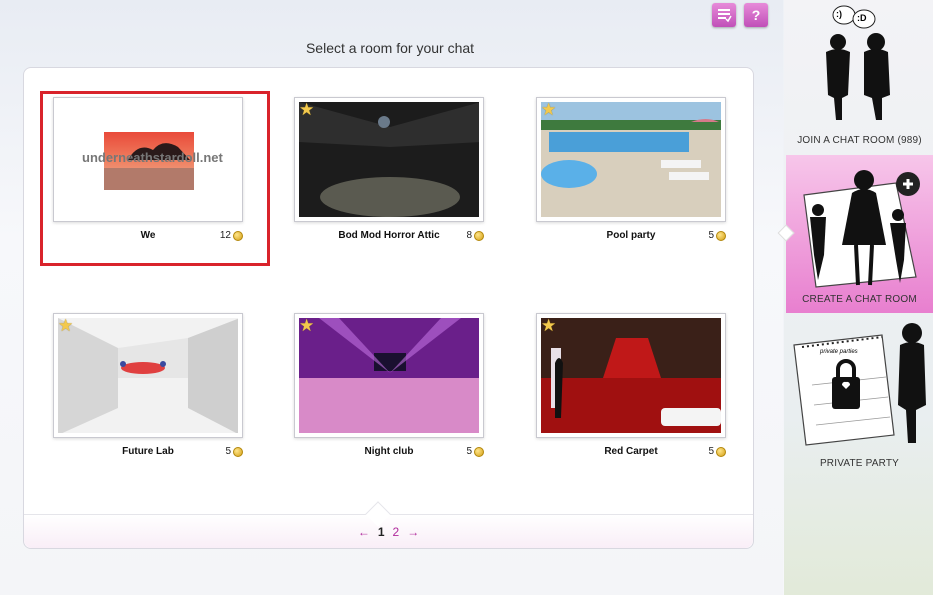 This screenshot has height=595, width=933. What do you see at coordinates (413, 532) in the screenshot?
I see `next-page-arrow-icon: →` at bounding box center [413, 532].